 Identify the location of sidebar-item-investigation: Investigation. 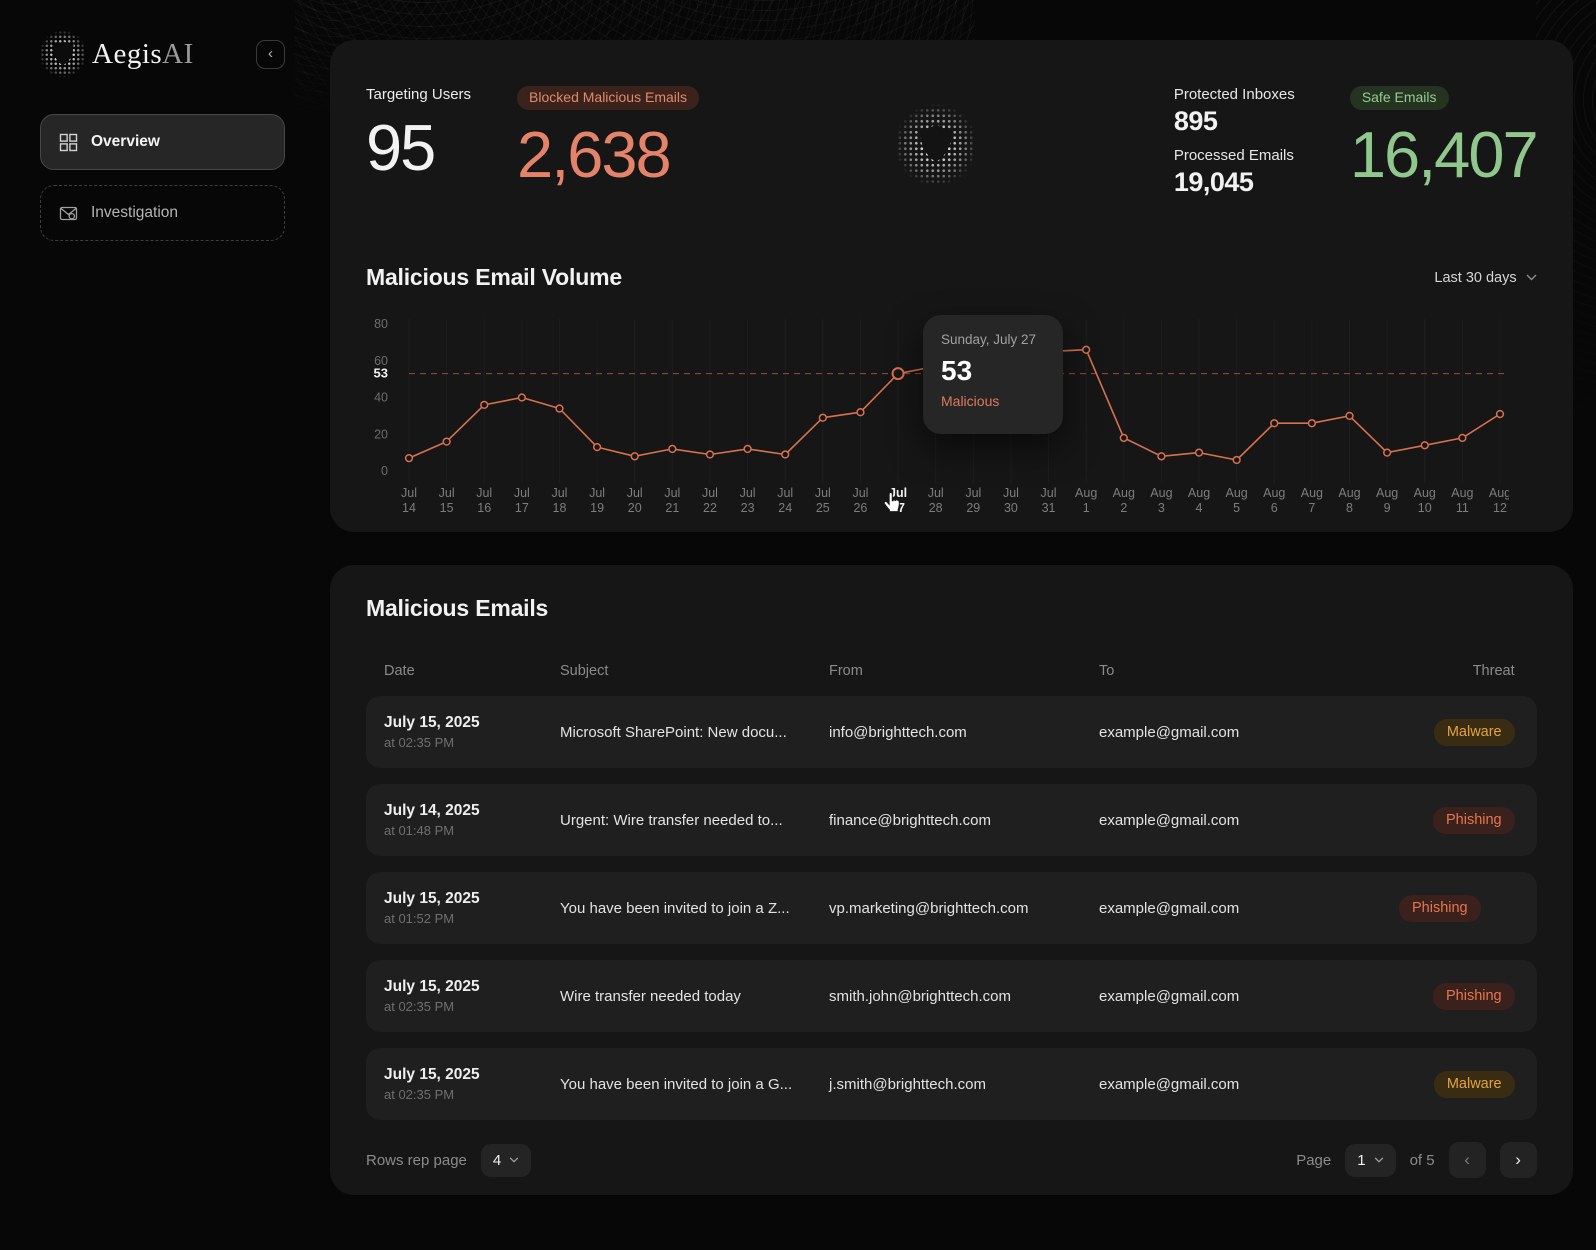
(162, 213).